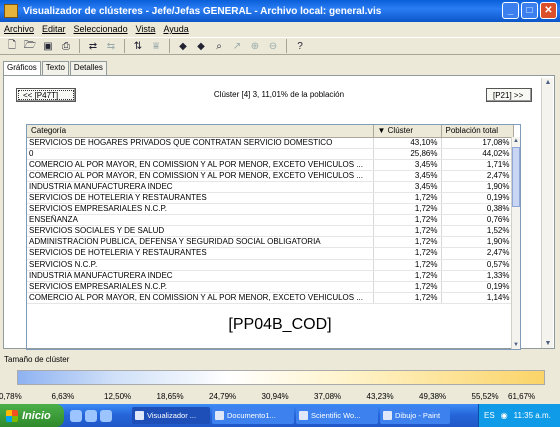 Image resolution: width=560 pixels, height=427 pixels. I want to click on start-label: Inicio, so click(36, 415).